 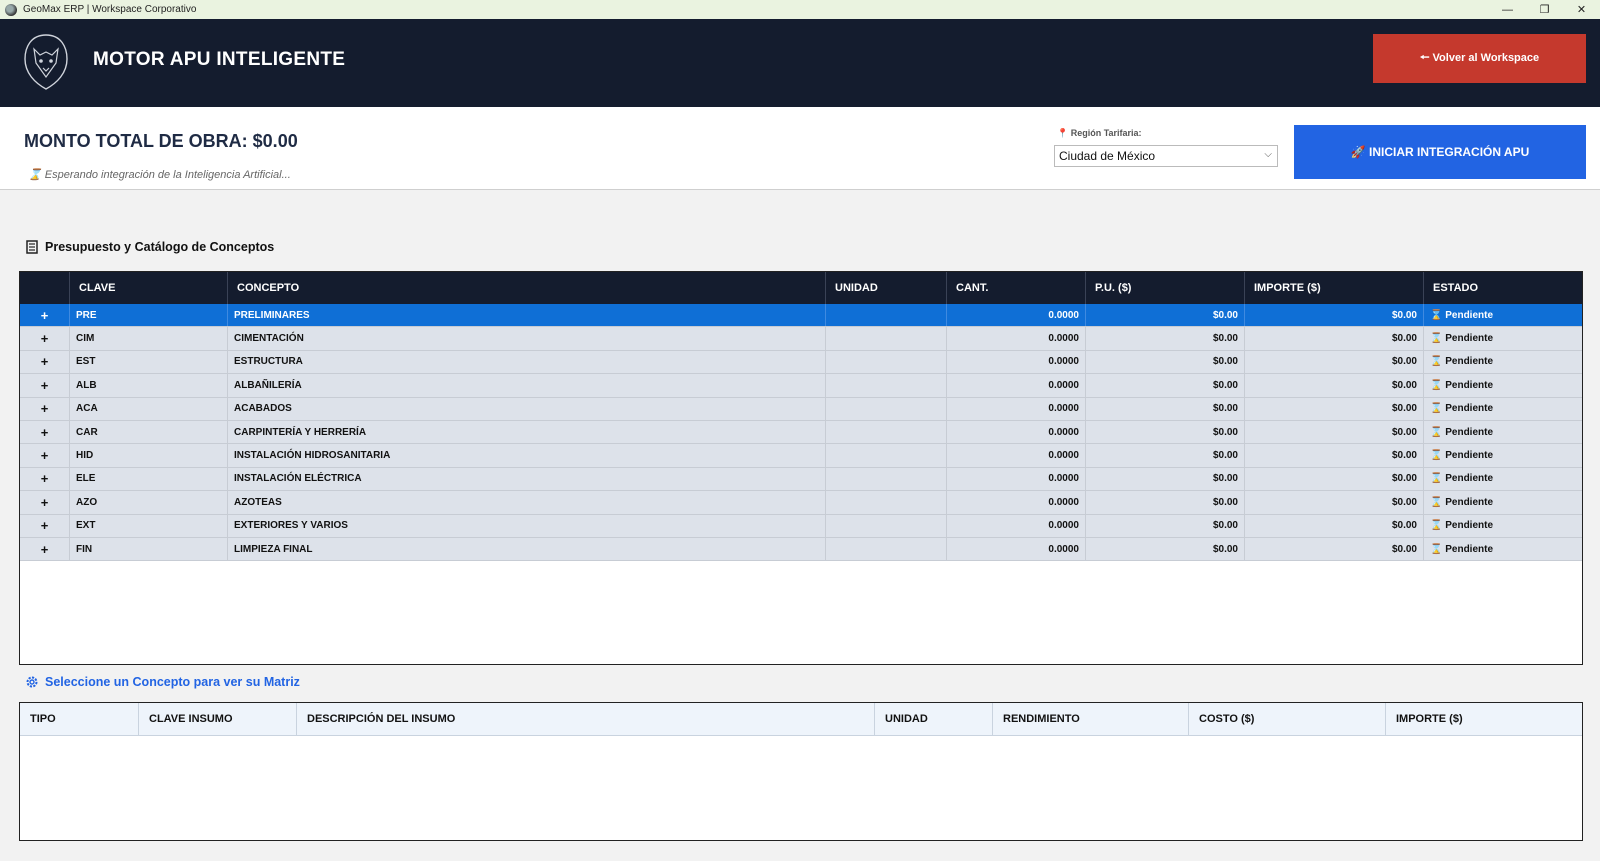 I want to click on window-title: GeoMax ERP | Workspace Corporativo, so click(x=110, y=9).